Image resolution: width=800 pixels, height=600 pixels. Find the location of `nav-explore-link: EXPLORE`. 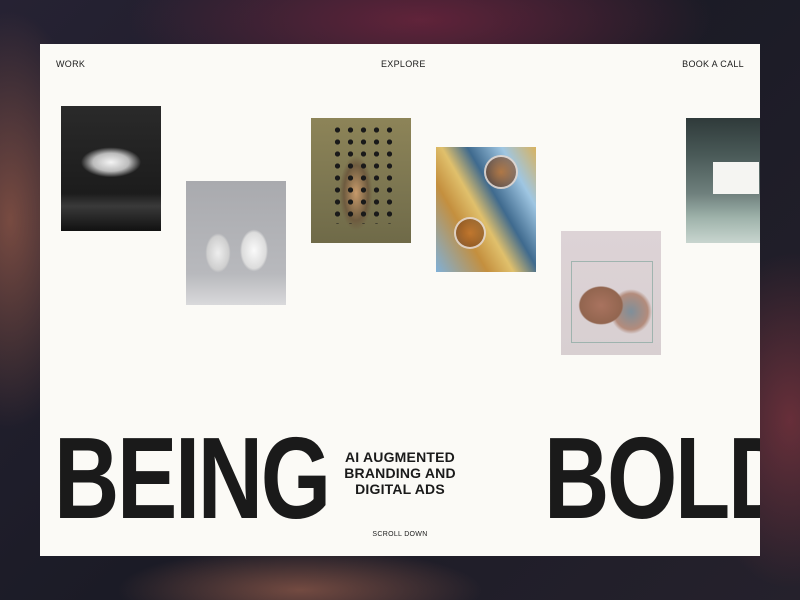

nav-explore-link: EXPLORE is located at coordinates (403, 64).